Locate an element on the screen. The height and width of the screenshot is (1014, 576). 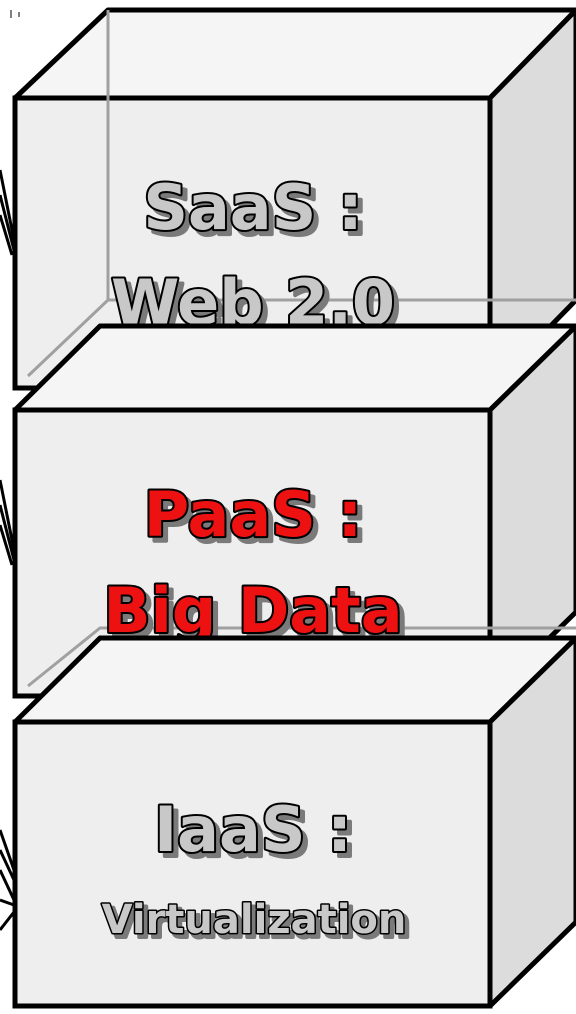
paas-top-face is located at coordinates (294, 368).